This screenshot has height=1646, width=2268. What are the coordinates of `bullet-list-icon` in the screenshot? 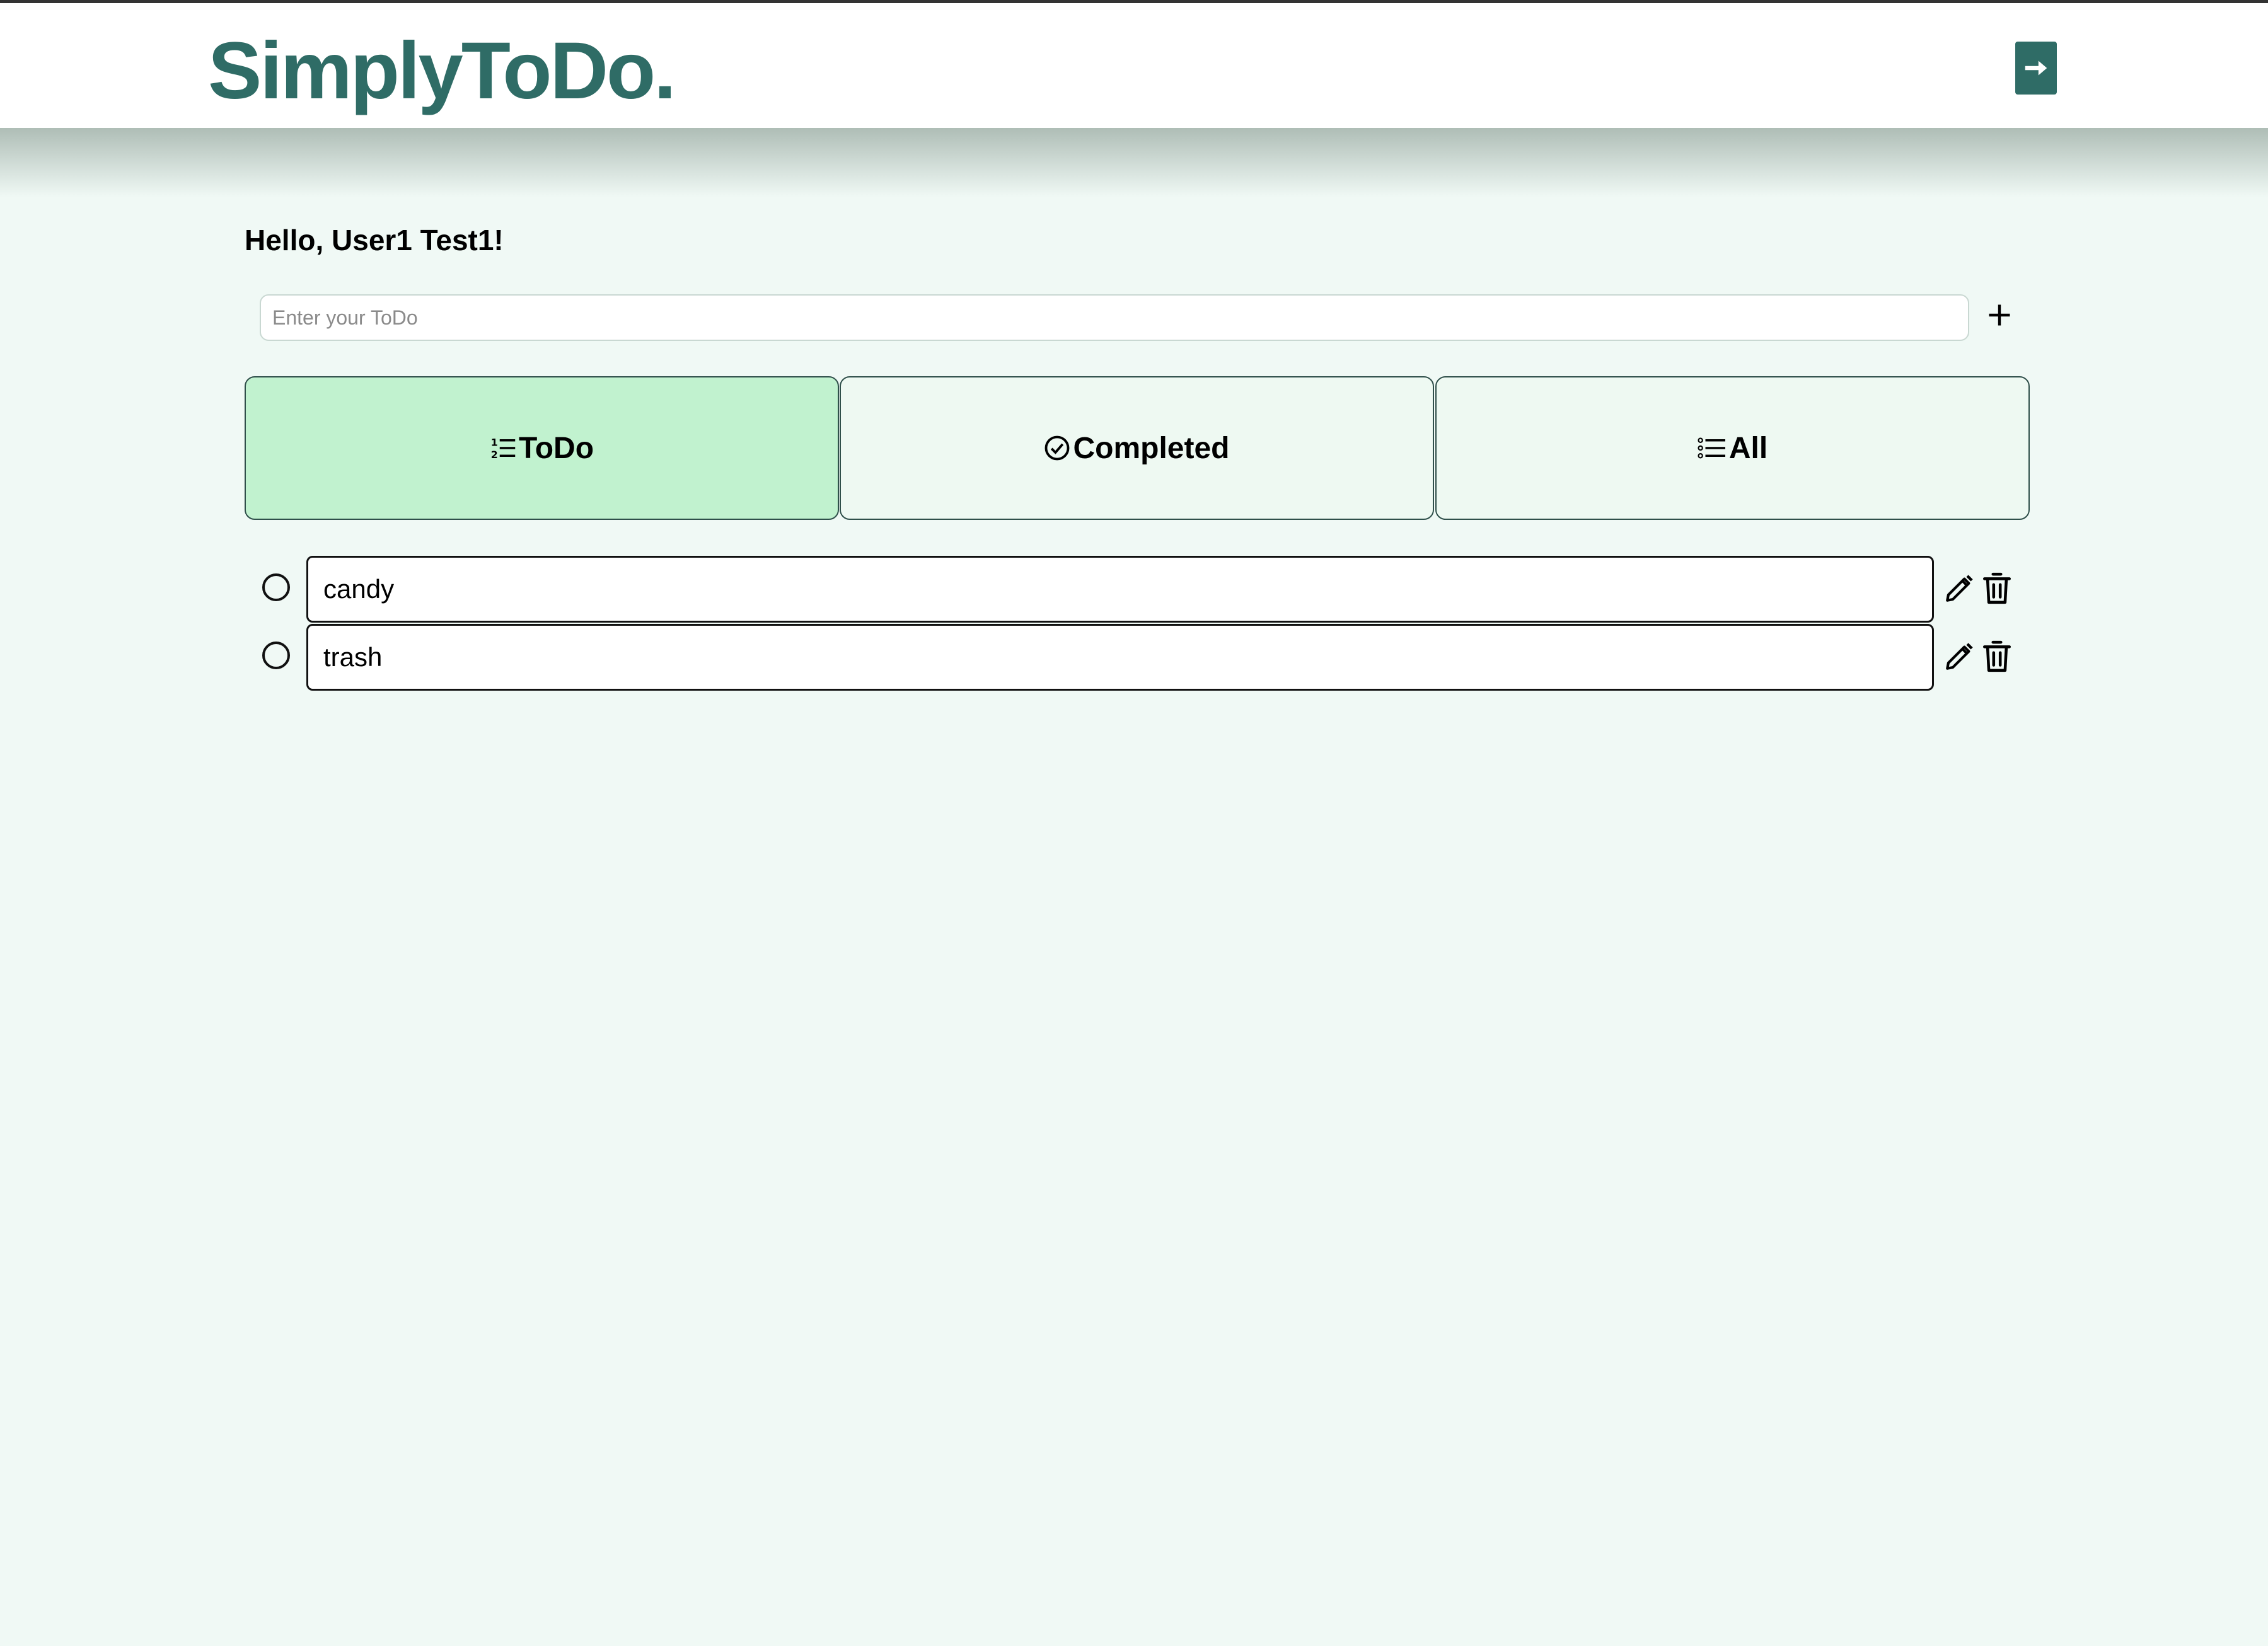 It's located at (1712, 448).